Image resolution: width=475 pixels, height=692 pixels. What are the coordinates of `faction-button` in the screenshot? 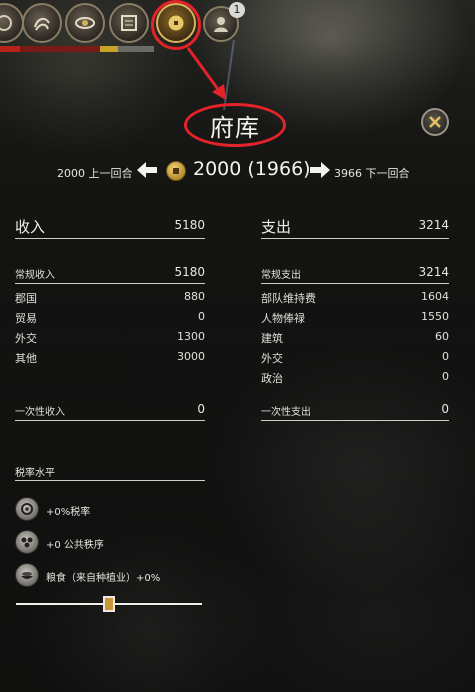 It's located at (12, 23).